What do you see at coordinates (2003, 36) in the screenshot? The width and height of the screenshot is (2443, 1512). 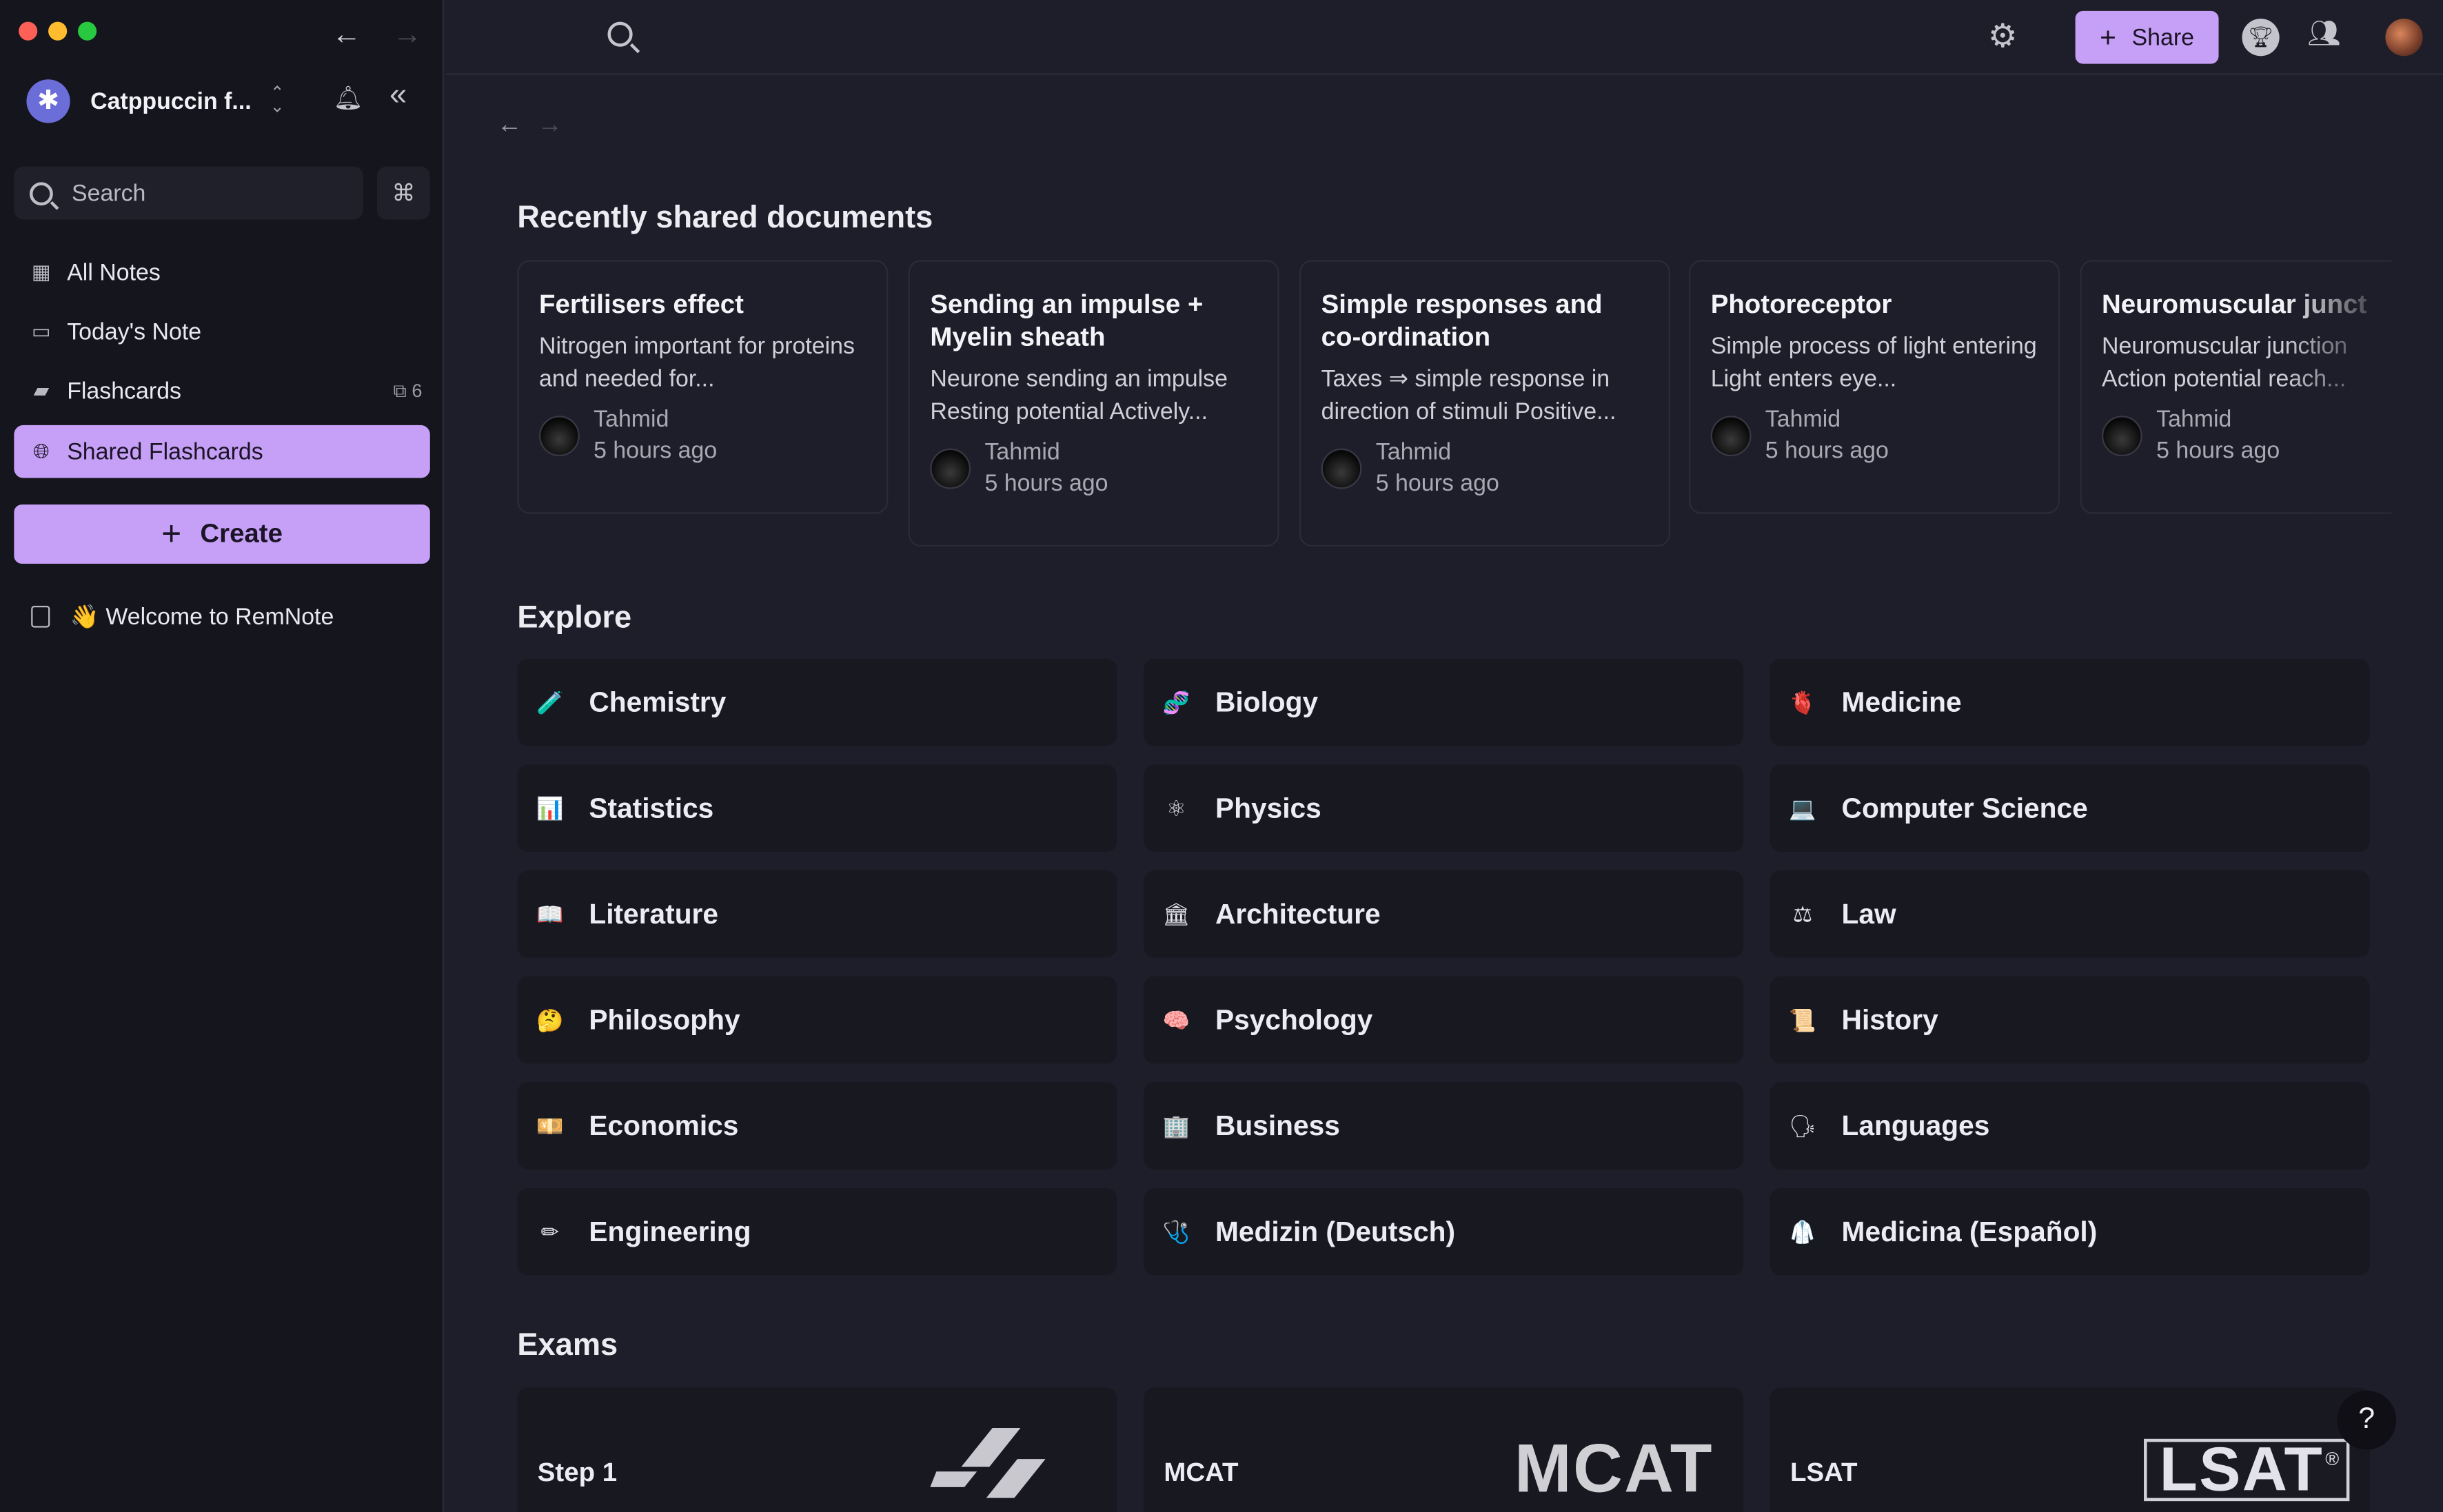 I see `gear-icon: ⚙︎` at bounding box center [2003, 36].